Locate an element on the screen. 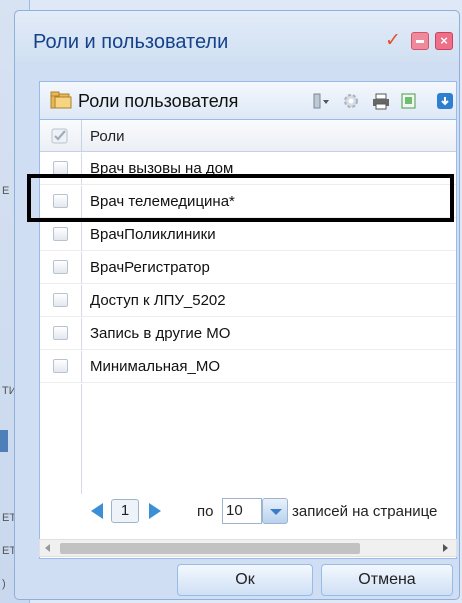  per-page-dropdown-button is located at coordinates (275, 511).